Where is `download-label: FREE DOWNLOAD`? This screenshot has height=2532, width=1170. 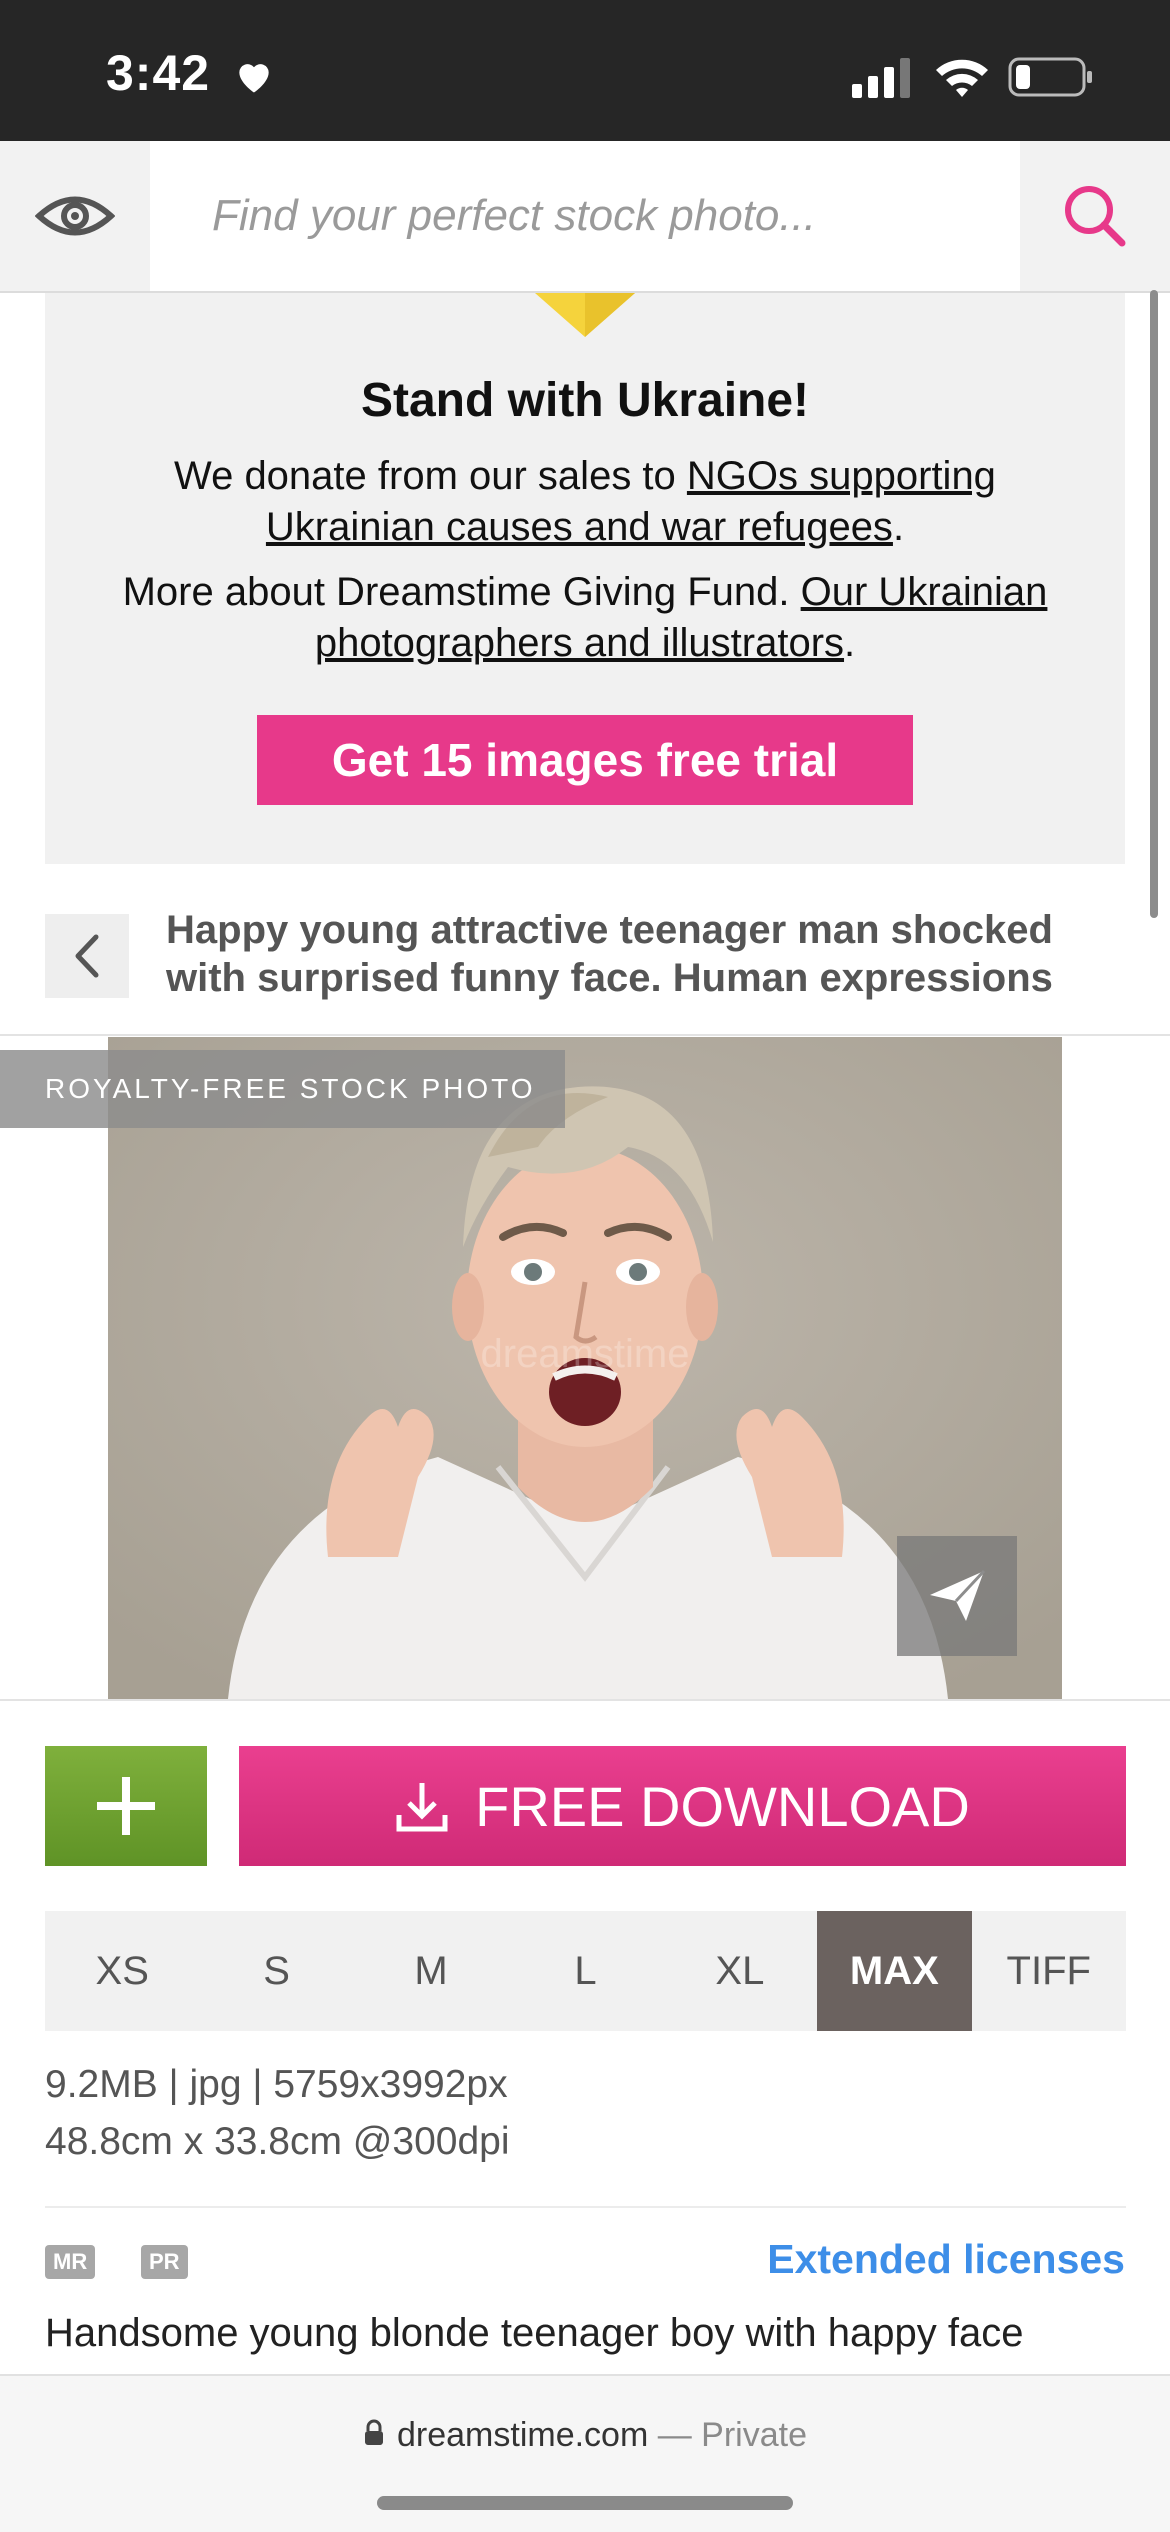 download-label: FREE DOWNLOAD is located at coordinates (722, 1806).